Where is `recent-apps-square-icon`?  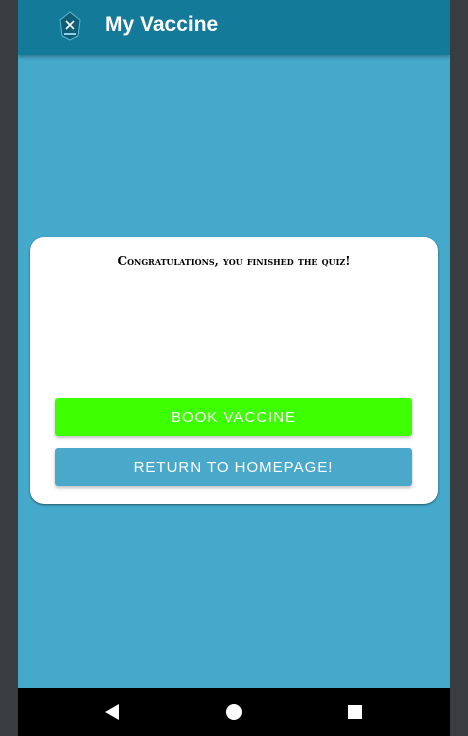
recent-apps-square-icon is located at coordinates (355, 712).